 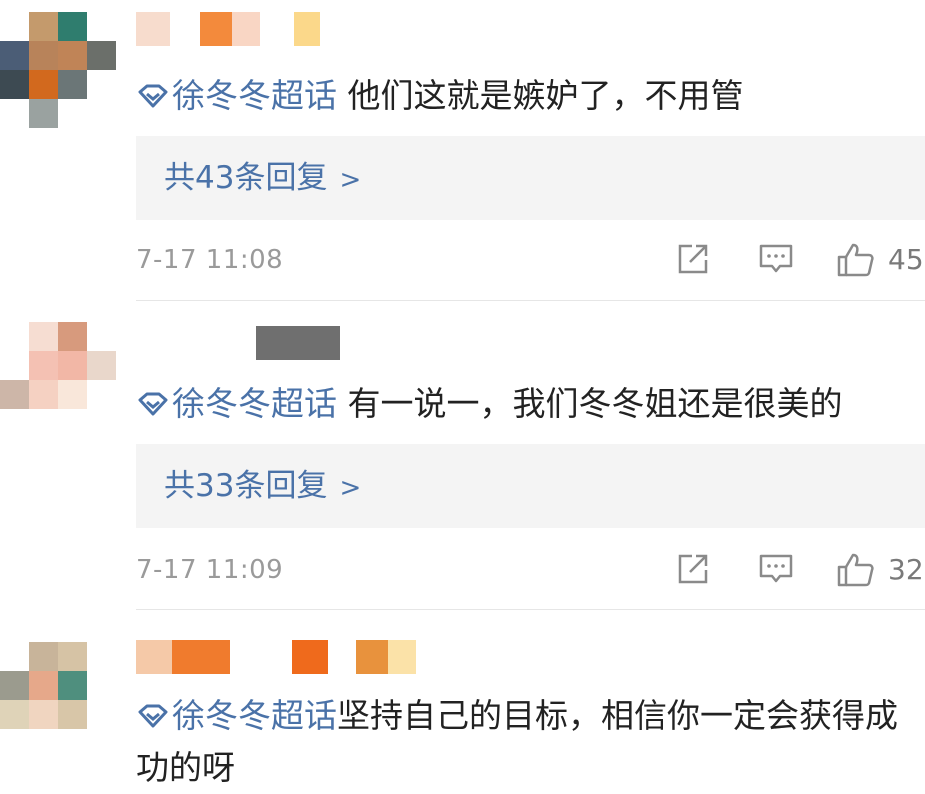 I want to click on comment-body: 他们这就是嫉妒了，不用管, so click(x=545, y=95).